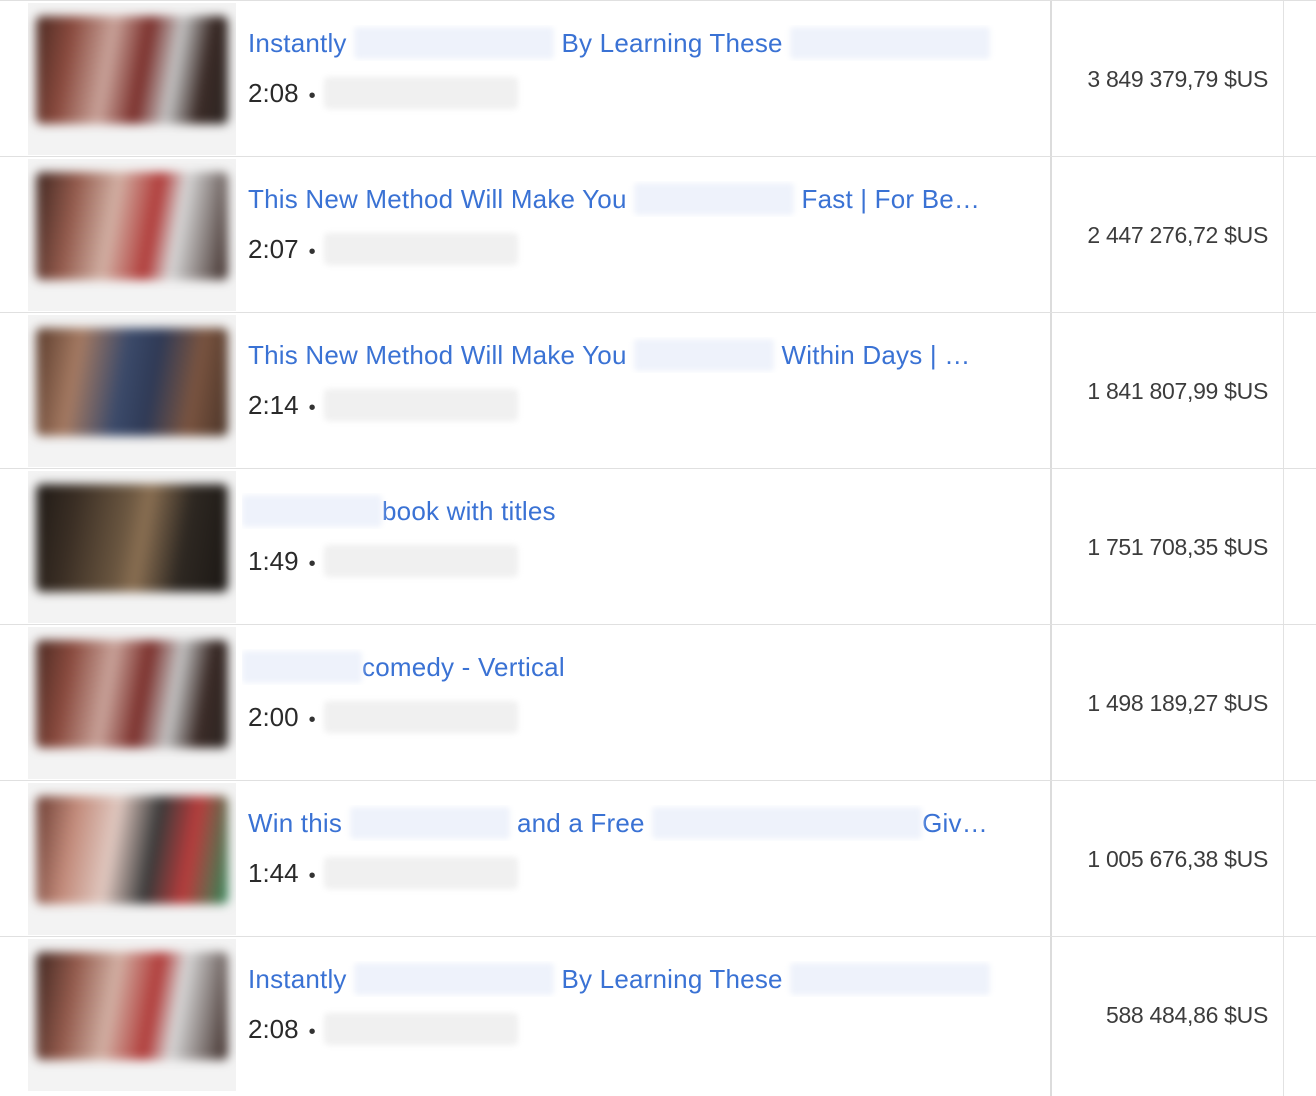  What do you see at coordinates (1177, 547) in the screenshot?
I see `revenue-value: 1 751 708,35 $US` at bounding box center [1177, 547].